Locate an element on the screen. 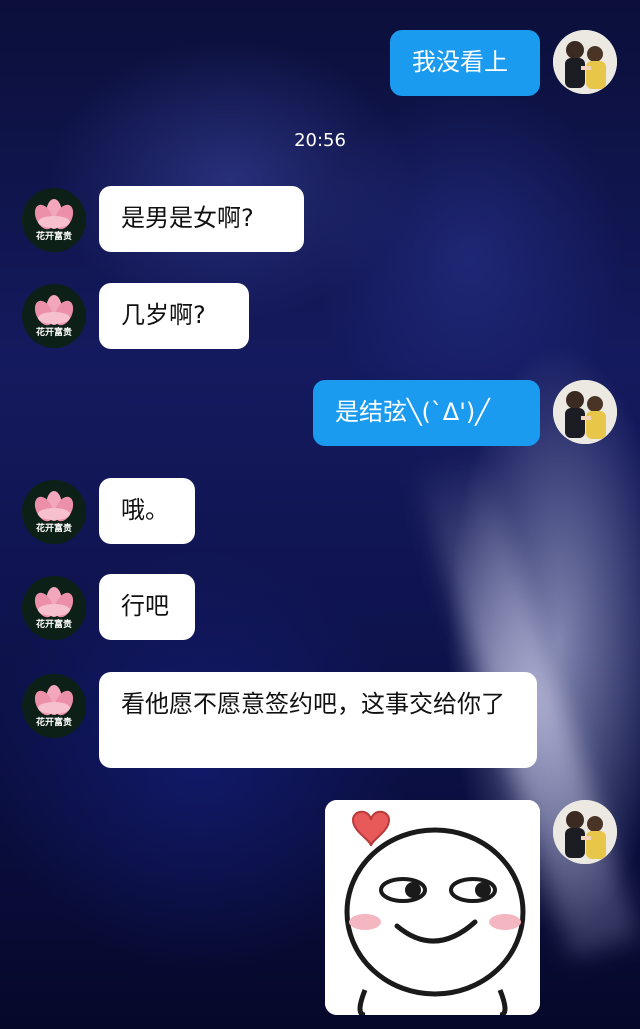 The width and height of the screenshot is (640, 1029). message-bubble-incoming: 行吧 is located at coordinates (147, 607).